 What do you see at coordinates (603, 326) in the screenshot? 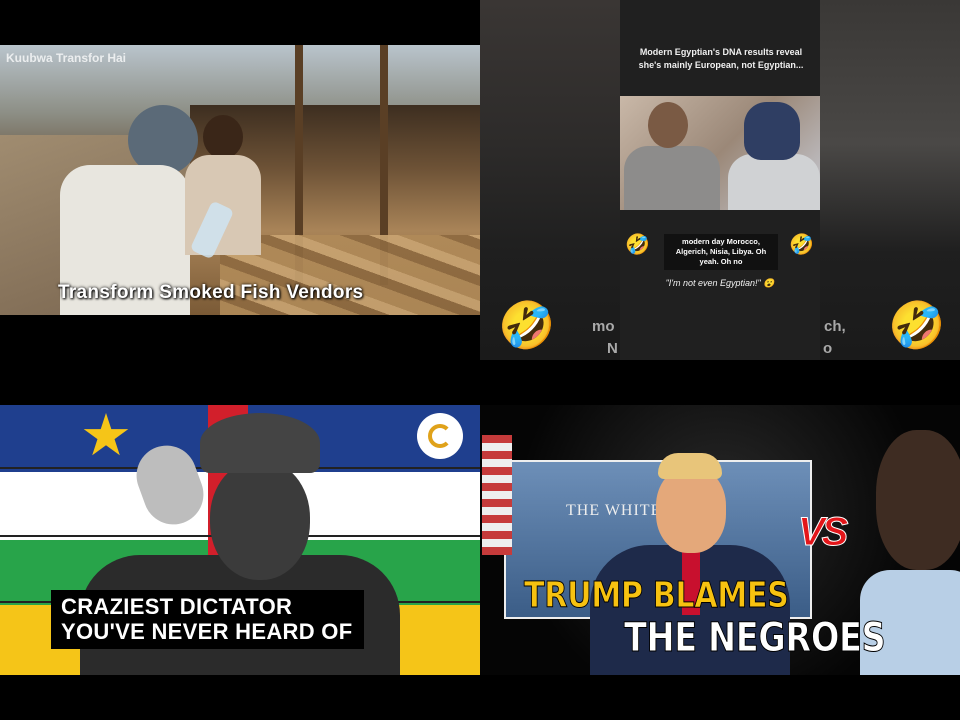
I see `background-text: mo` at bounding box center [603, 326].